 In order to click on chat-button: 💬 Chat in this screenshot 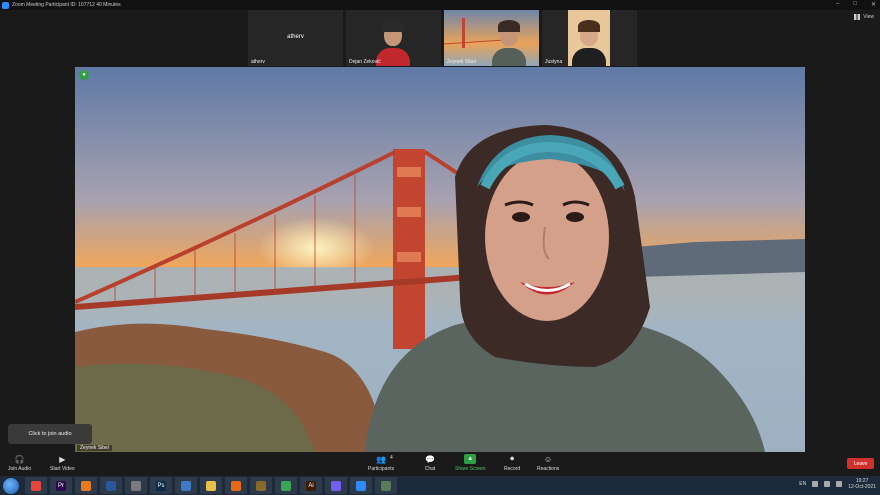, I will do `click(430, 463)`.